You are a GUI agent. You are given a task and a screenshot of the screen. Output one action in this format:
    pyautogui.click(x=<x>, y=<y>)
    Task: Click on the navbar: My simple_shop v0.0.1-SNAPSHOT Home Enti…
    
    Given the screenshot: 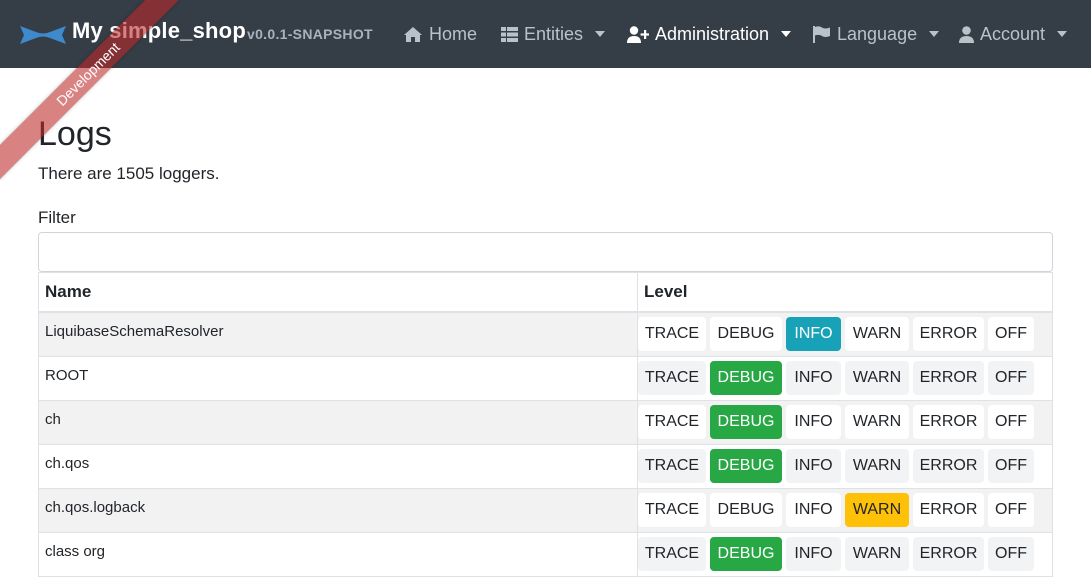 What is the action you would take?
    pyautogui.click(x=545, y=34)
    